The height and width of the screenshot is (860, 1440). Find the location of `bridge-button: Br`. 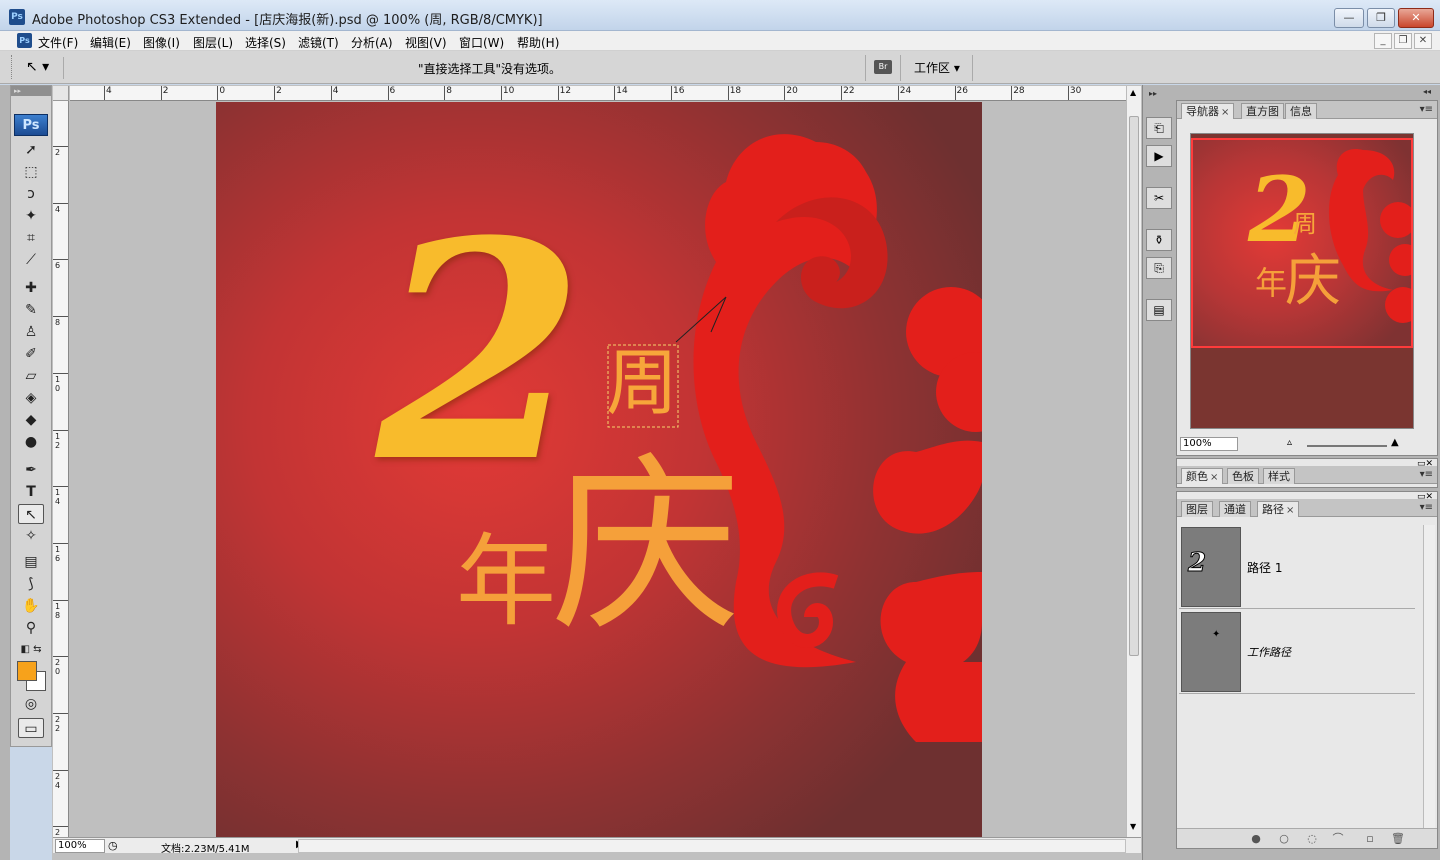

bridge-button: Br is located at coordinates (883, 68).